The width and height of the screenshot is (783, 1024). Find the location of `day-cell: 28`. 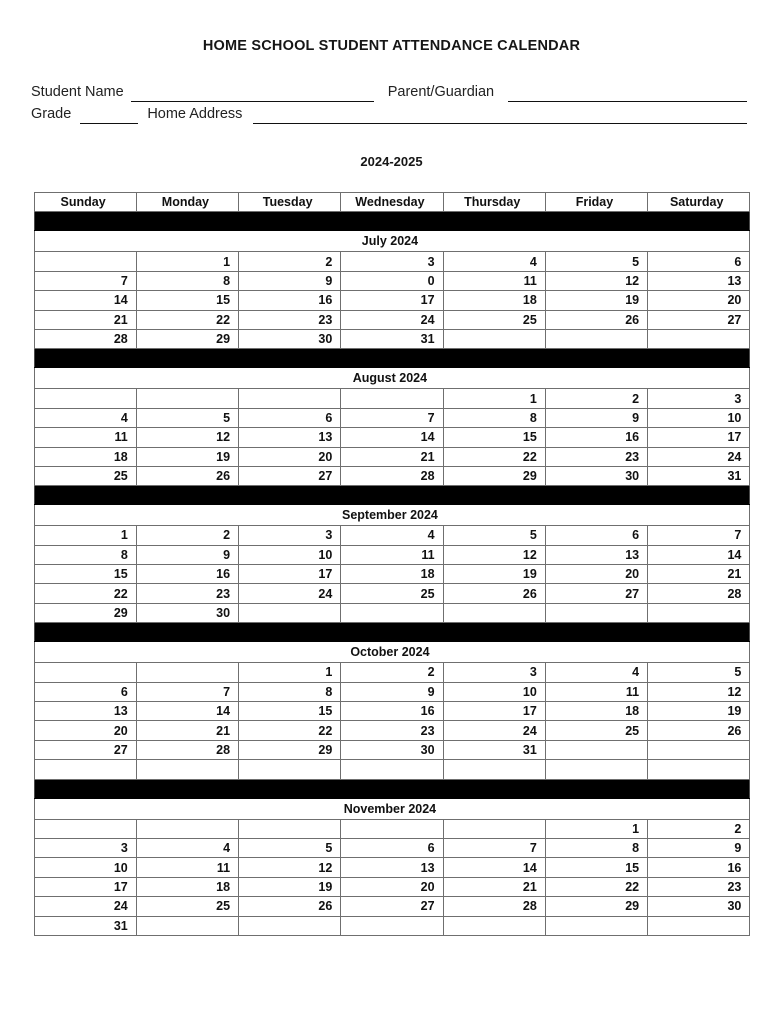

day-cell: 28 is located at coordinates (699, 593).